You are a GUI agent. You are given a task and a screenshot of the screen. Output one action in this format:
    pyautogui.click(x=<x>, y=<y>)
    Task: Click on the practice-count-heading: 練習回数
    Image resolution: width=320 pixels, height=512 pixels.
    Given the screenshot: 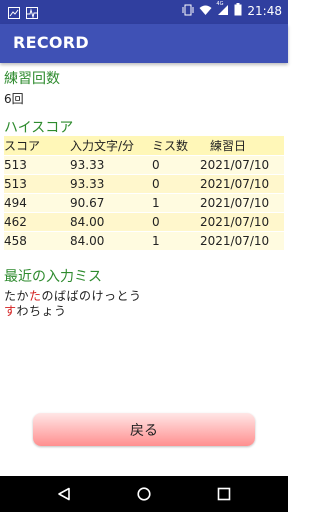 What is the action you would take?
    pyautogui.click(x=32, y=79)
    